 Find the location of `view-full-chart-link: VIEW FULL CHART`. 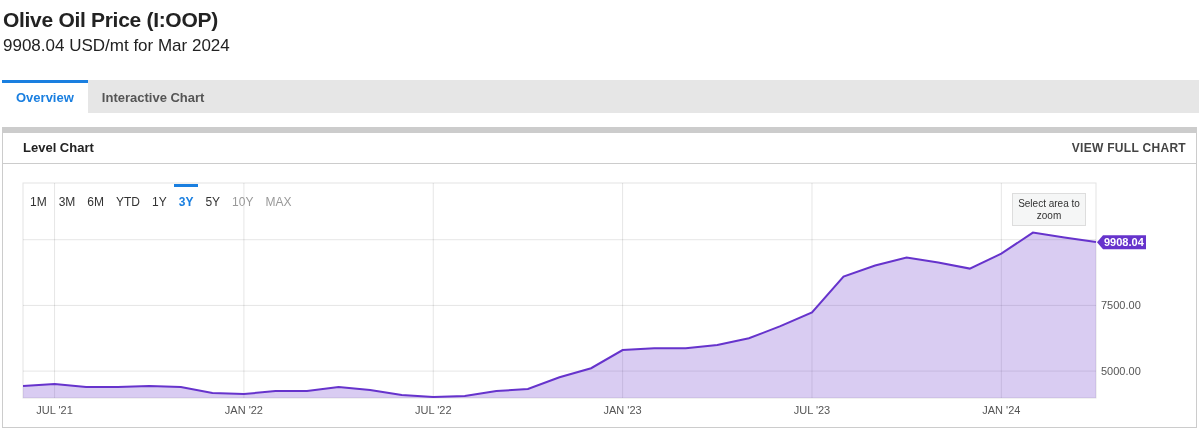

view-full-chart-link: VIEW FULL CHART is located at coordinates (1128, 148).